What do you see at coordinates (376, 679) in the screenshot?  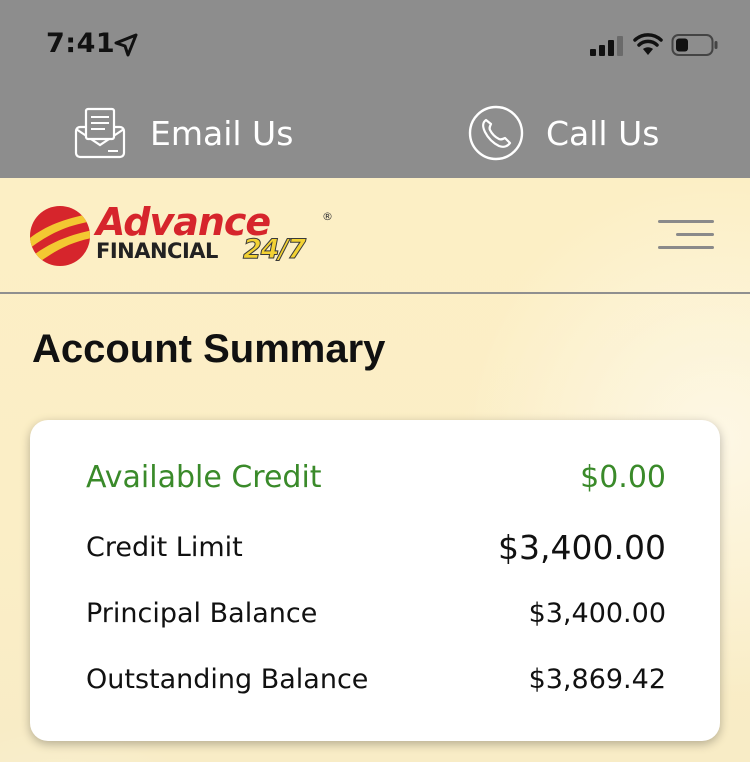 I see `outstanding-balance-row: Outstanding Balance $3,869.42` at bounding box center [376, 679].